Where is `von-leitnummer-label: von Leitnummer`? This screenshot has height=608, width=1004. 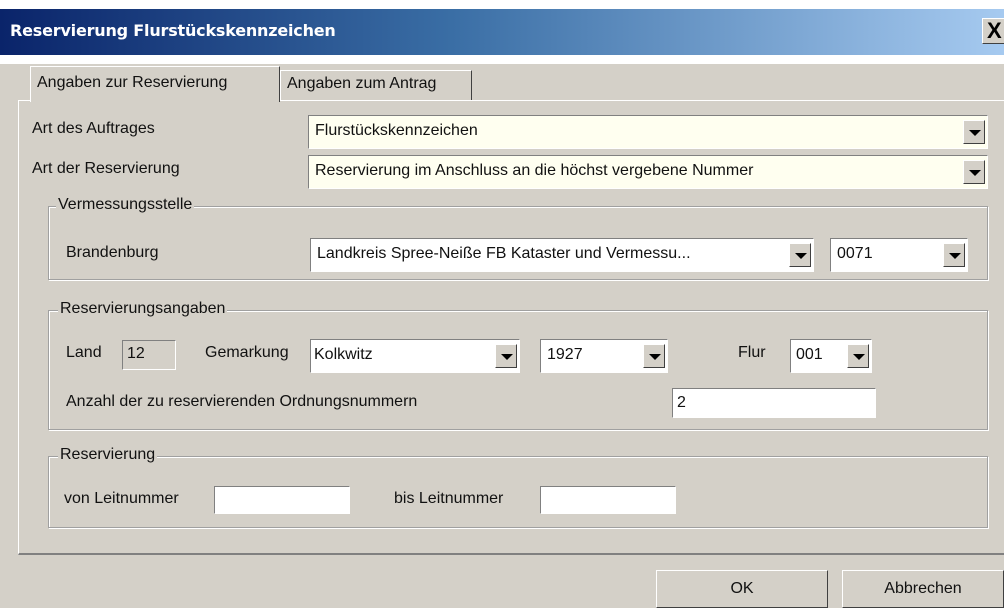
von-leitnummer-label: von Leitnummer is located at coordinates (121, 498).